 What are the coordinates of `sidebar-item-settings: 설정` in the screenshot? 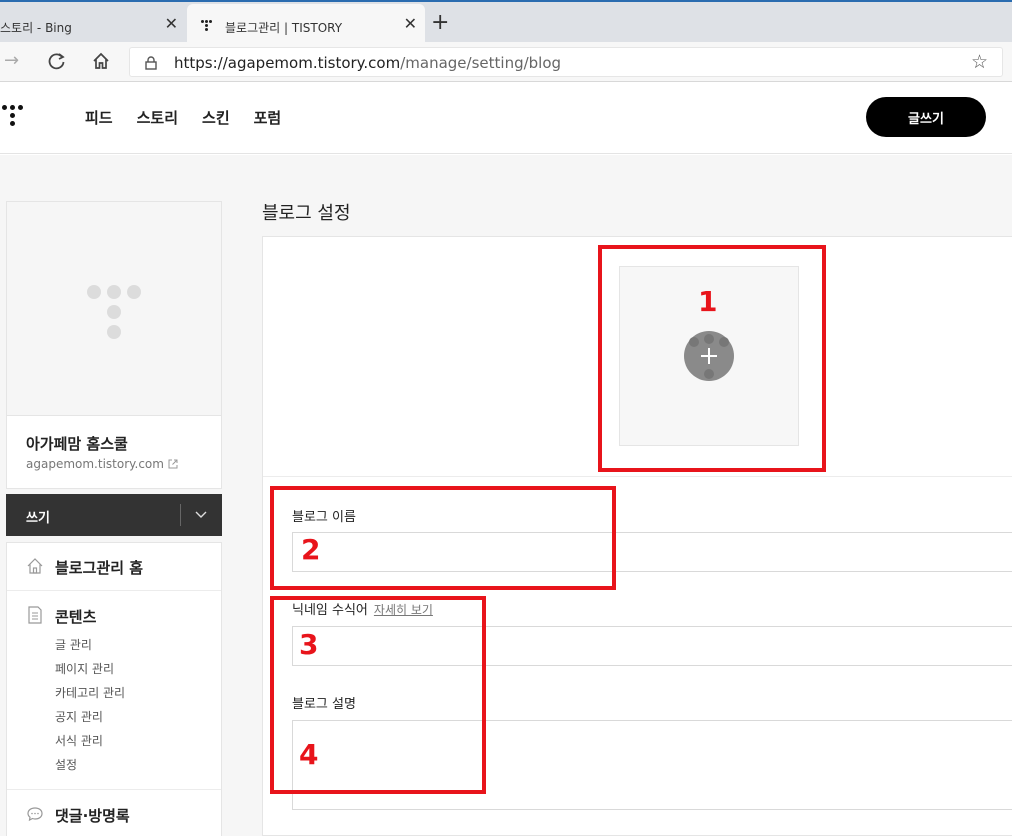 It's located at (66, 764).